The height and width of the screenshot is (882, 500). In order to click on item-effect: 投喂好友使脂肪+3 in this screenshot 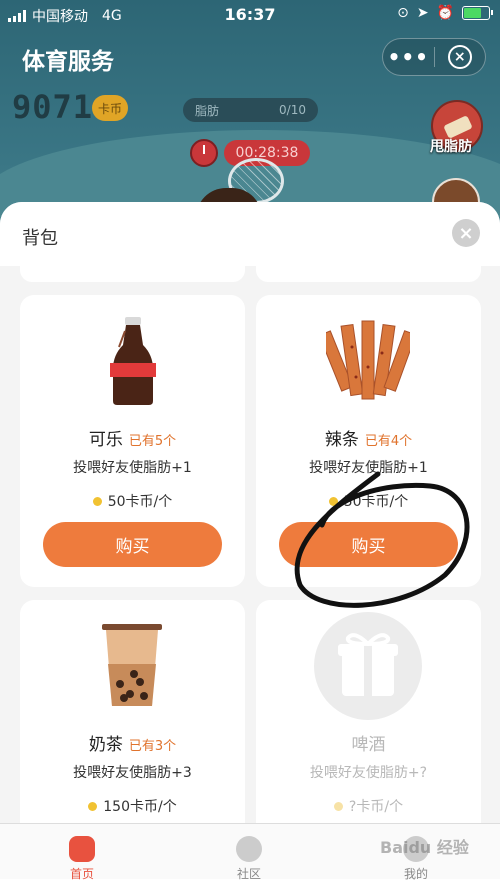, I will do `click(132, 773)`.